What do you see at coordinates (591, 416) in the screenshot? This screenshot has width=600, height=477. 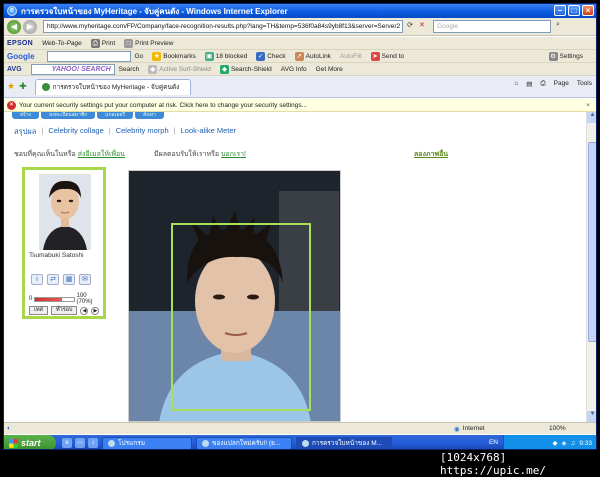 I see `scroll-down-arrow-icon: ▼` at bounding box center [591, 416].